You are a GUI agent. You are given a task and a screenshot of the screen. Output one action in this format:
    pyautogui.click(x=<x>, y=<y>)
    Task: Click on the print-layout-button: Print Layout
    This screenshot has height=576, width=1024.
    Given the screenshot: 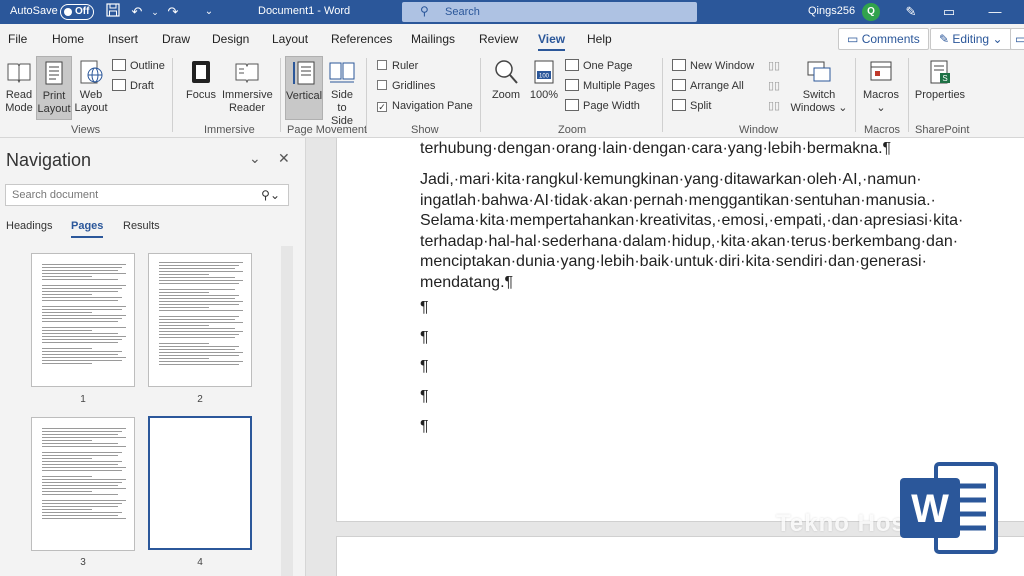 What is the action you would take?
    pyautogui.click(x=54, y=88)
    